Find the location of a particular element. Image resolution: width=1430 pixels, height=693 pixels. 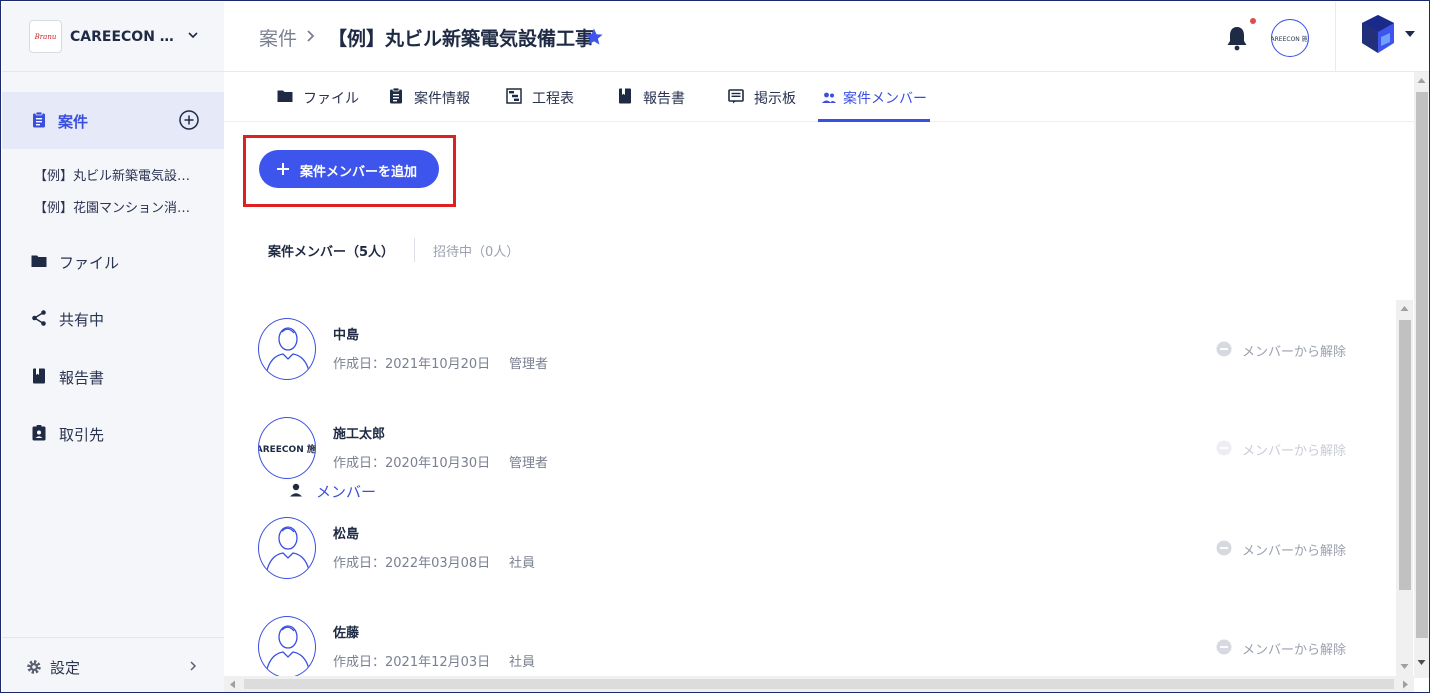

sidebar-item-label: 報告書 is located at coordinates (82, 378).